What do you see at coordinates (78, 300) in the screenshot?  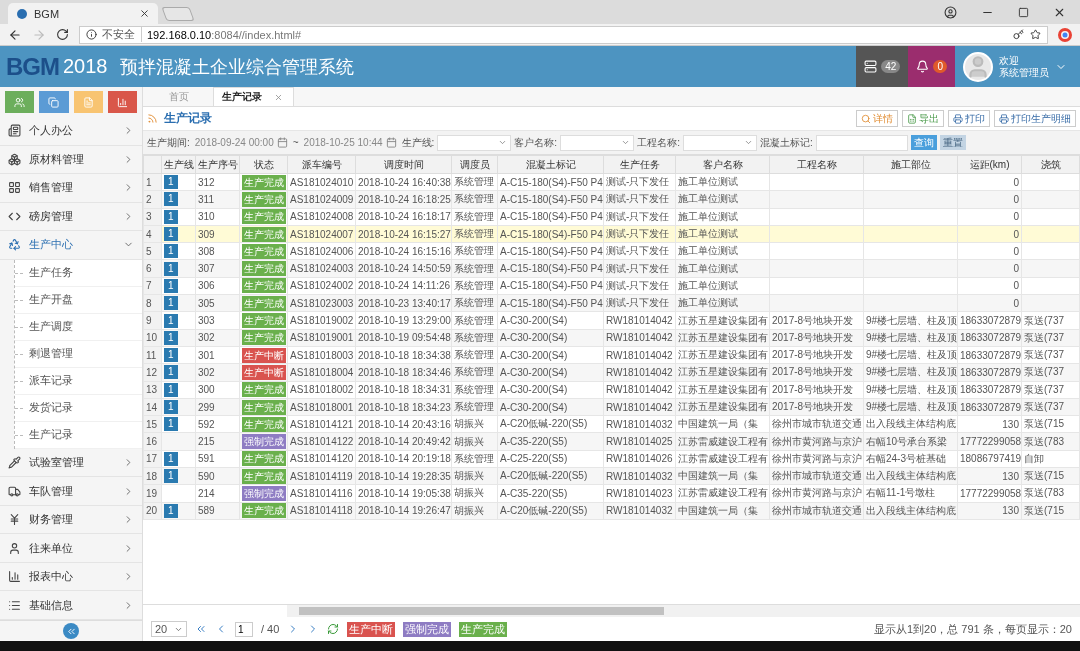 I see `submenu-item: 生产开盘` at bounding box center [78, 300].